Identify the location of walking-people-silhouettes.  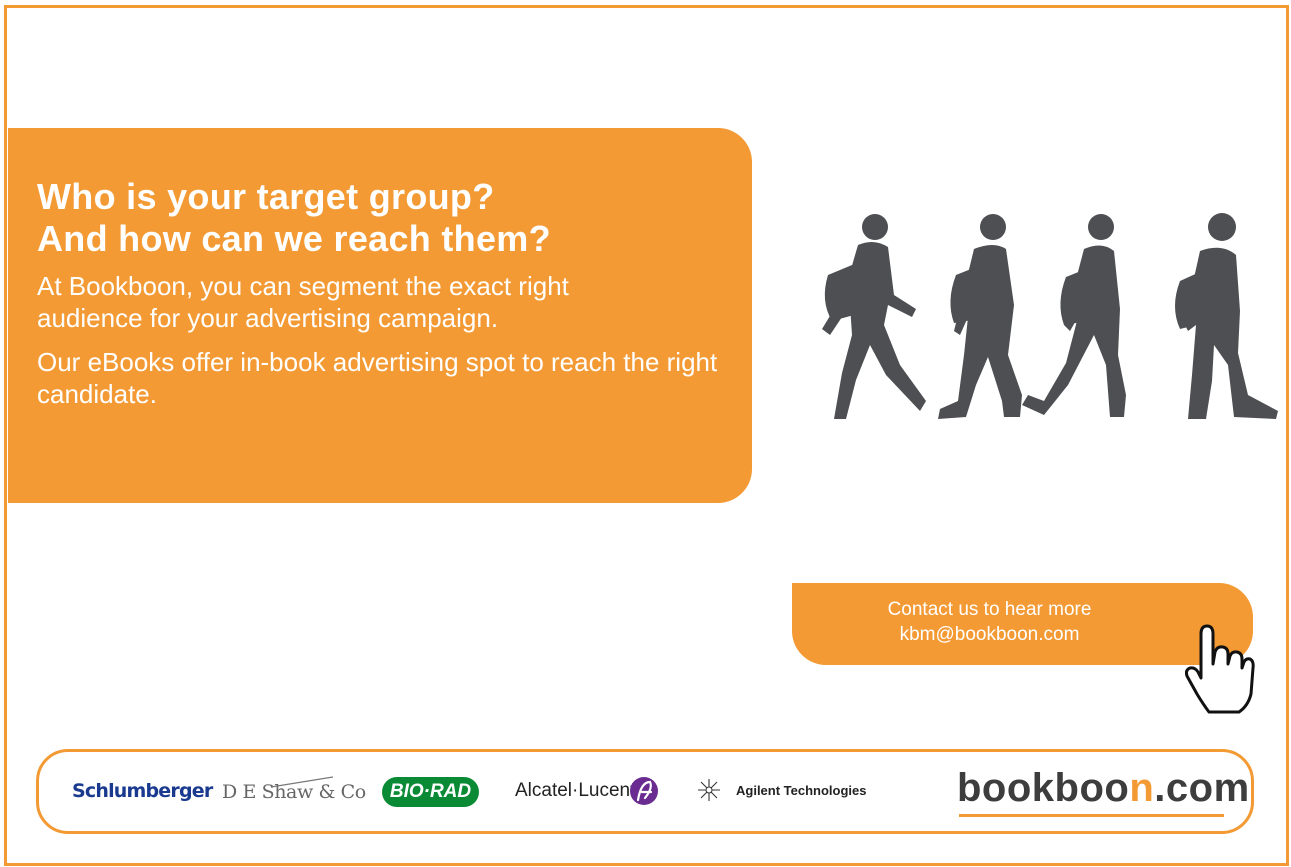
(1050, 316).